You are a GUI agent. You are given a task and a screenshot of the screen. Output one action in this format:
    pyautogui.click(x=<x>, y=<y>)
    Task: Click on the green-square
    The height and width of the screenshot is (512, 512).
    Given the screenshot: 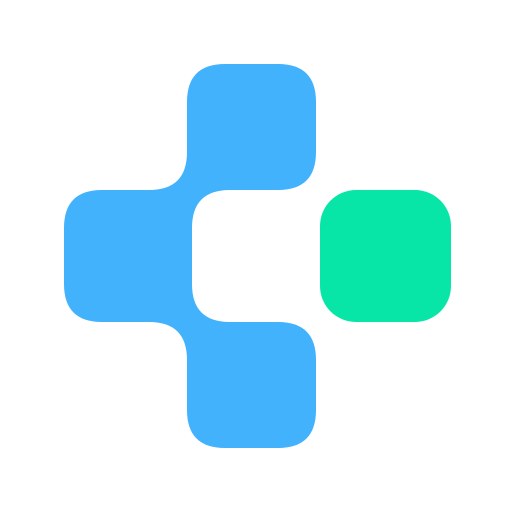 What is the action you would take?
    pyautogui.click(x=385, y=256)
    